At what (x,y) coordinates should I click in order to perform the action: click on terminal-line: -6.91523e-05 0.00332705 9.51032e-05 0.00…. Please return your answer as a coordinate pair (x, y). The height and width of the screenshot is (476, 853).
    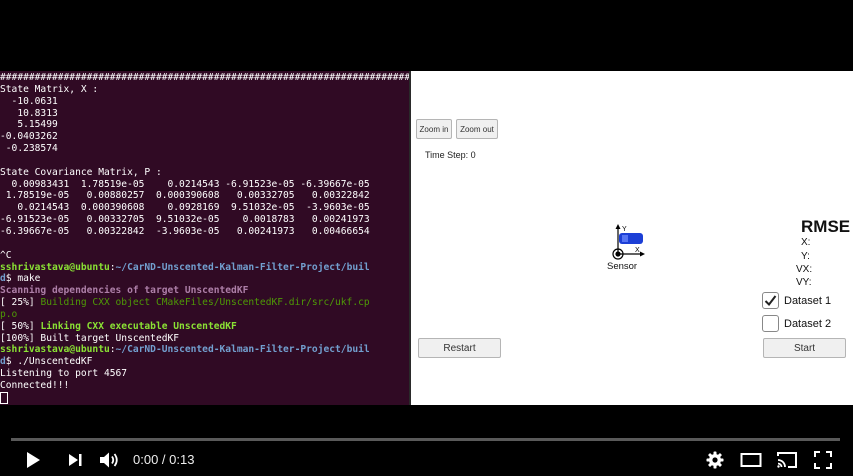
    Looking at the image, I should click on (204, 220).